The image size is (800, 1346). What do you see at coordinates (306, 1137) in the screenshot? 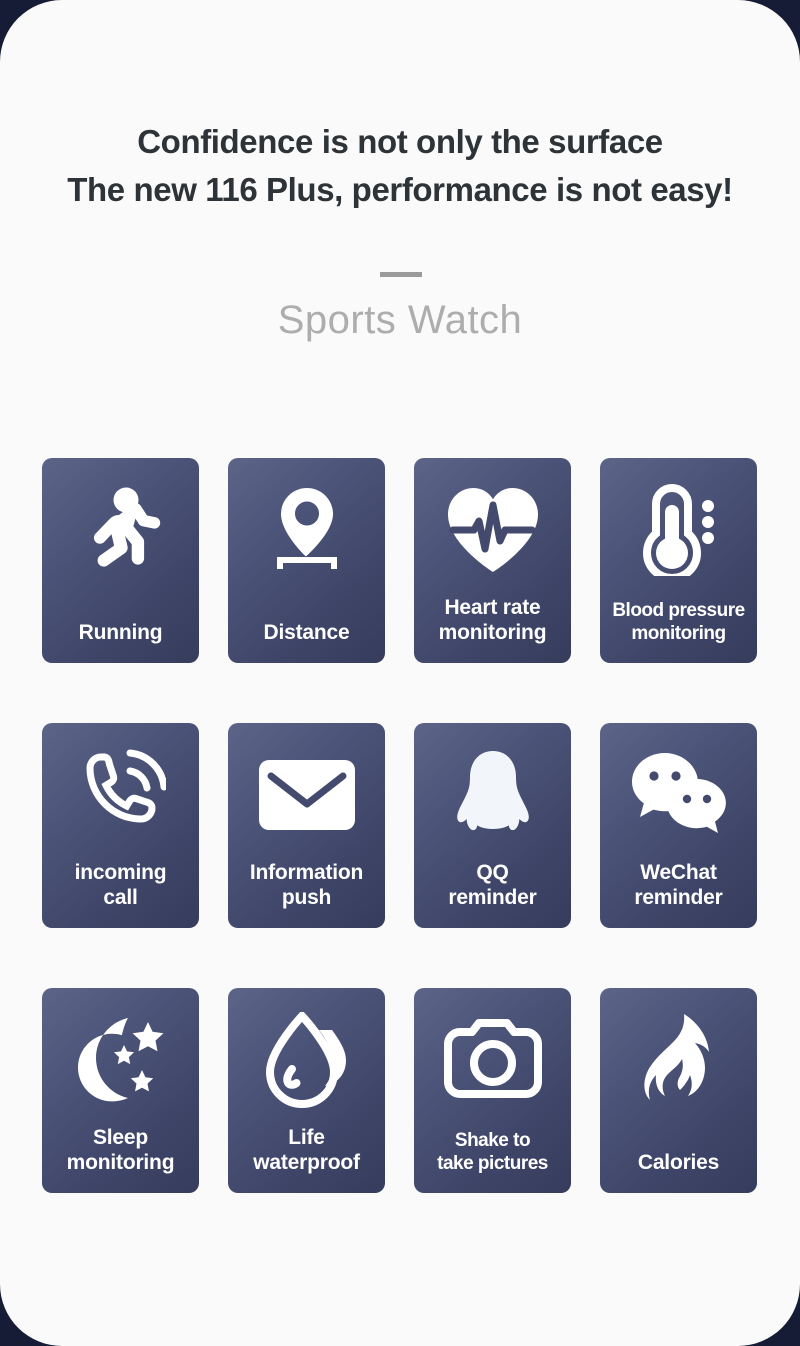
I see `feature-label-line-1: Life` at bounding box center [306, 1137].